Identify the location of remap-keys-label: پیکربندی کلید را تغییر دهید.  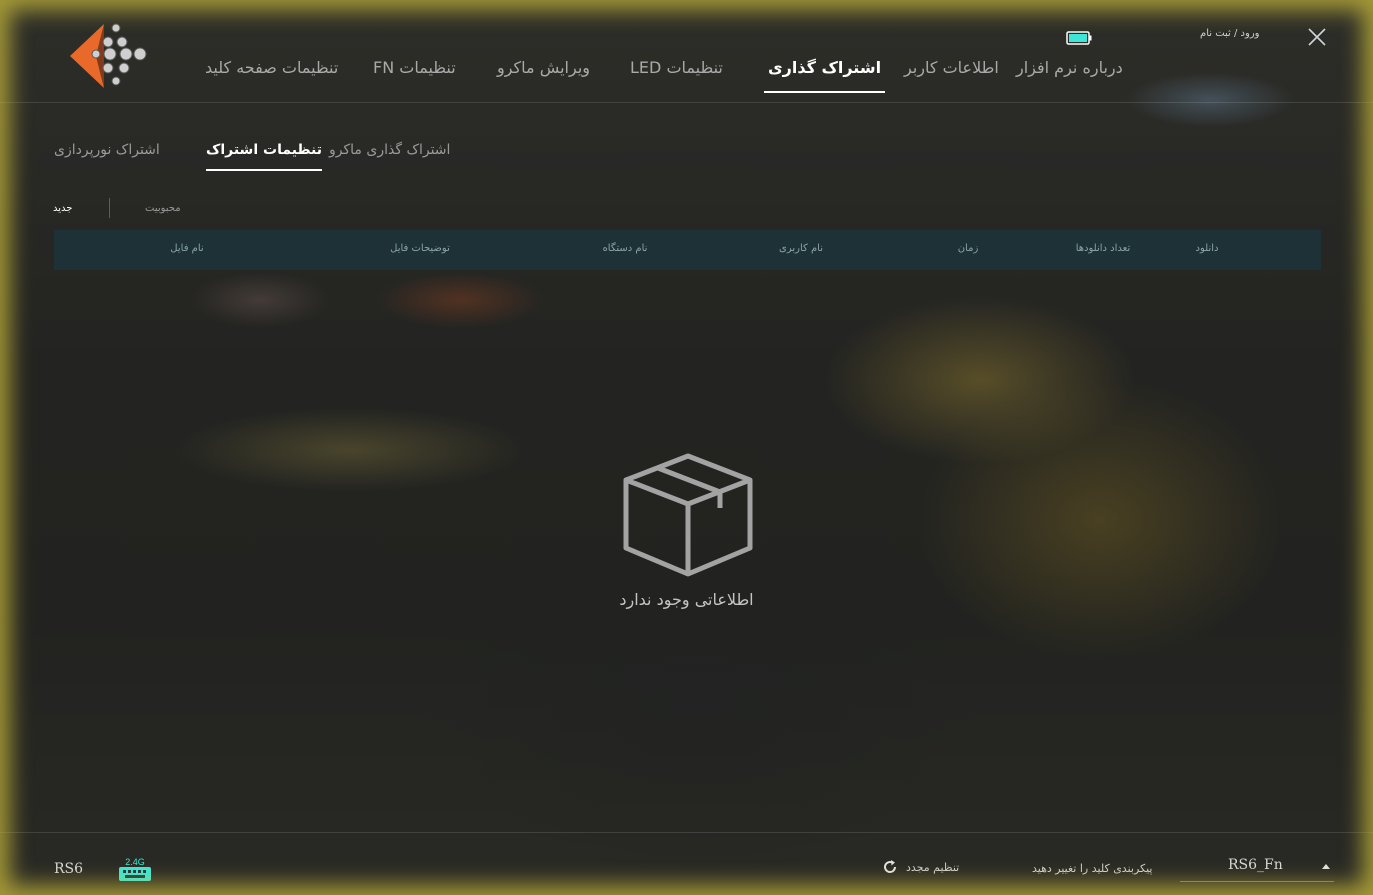
(1092, 868).